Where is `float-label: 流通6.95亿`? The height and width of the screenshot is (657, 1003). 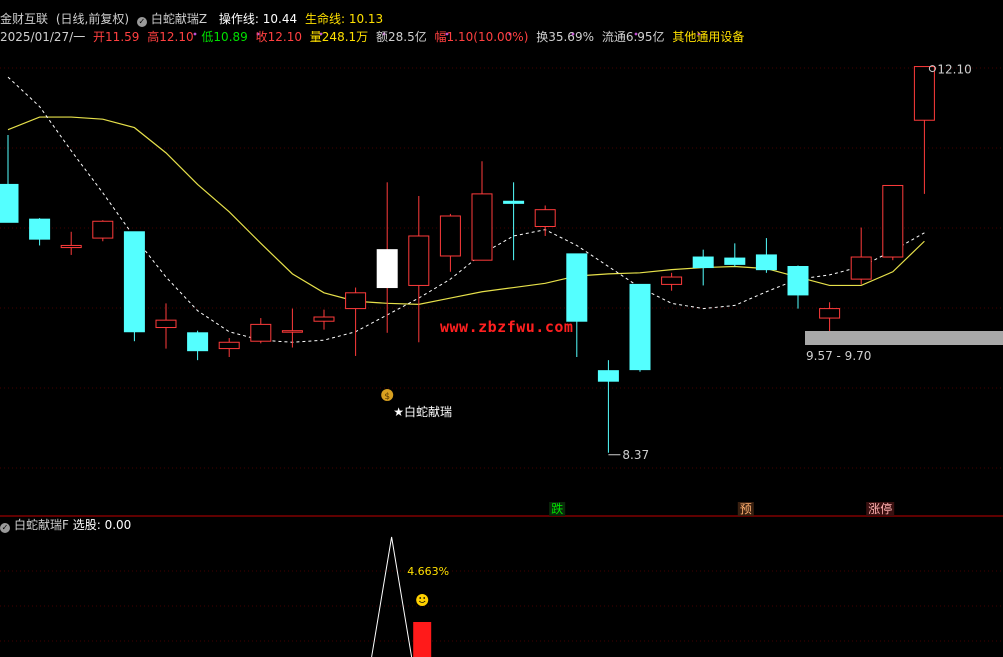
float-label: 流通6.95亿 is located at coordinates (633, 37).